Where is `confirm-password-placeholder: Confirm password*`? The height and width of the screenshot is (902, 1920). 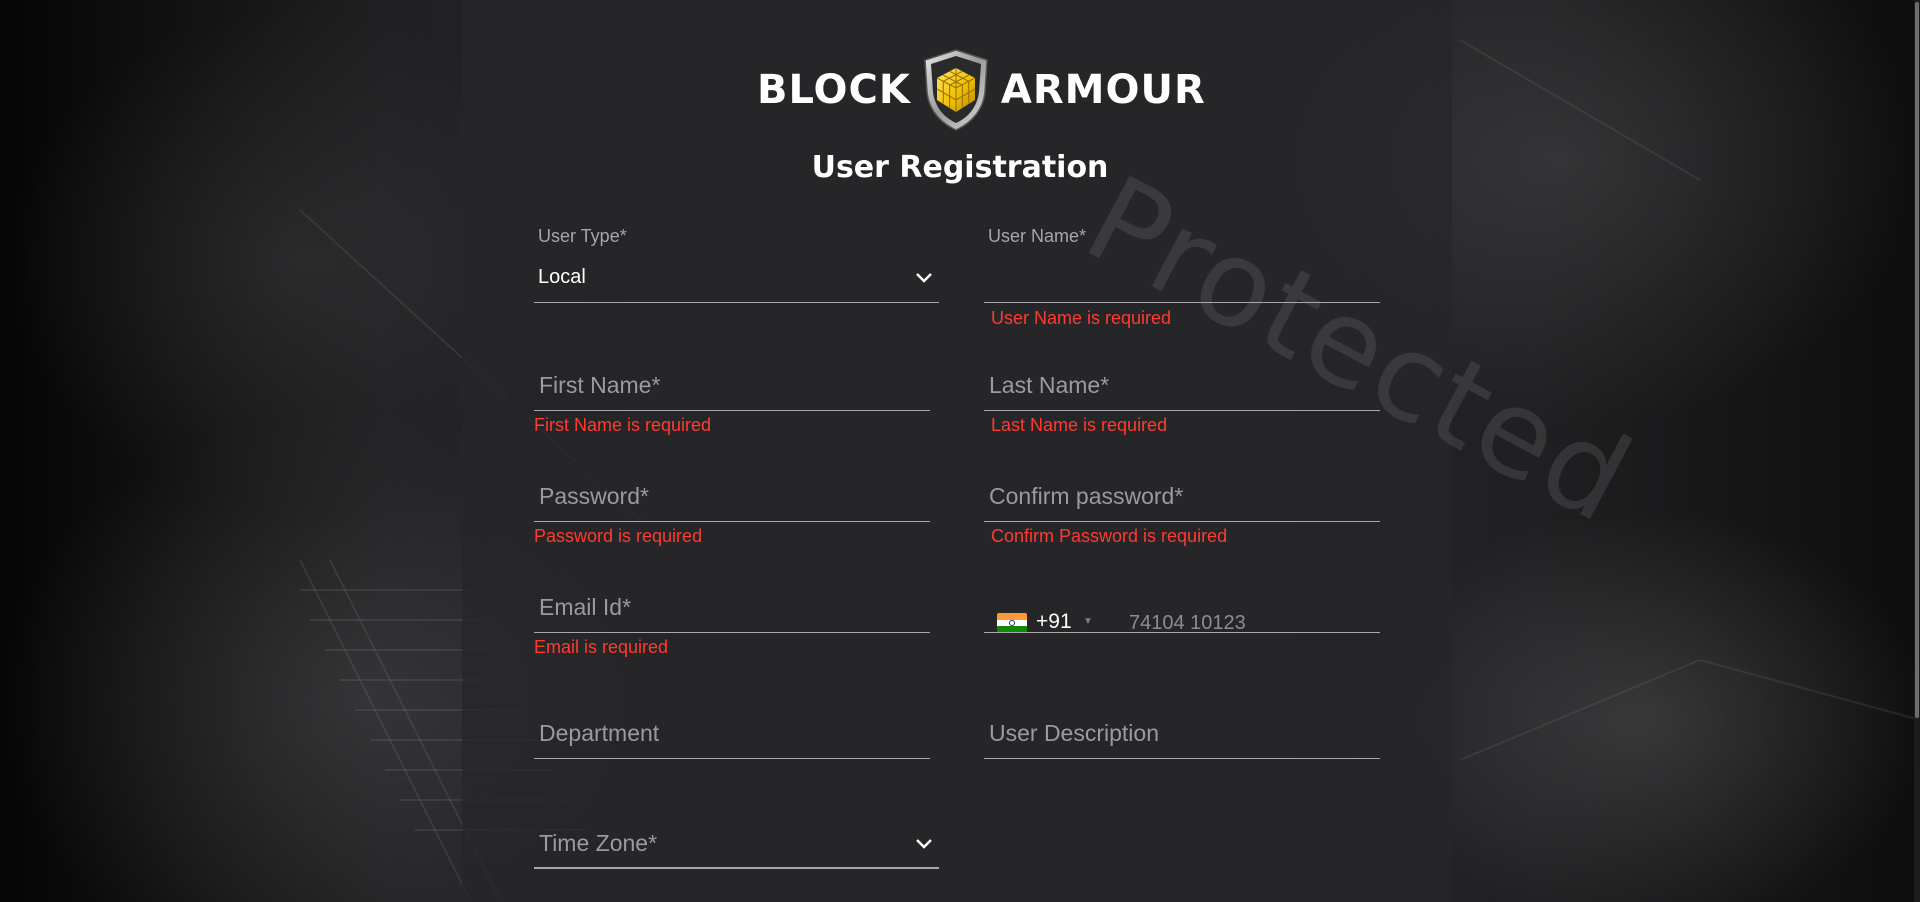 confirm-password-placeholder: Confirm password* is located at coordinates (1086, 496).